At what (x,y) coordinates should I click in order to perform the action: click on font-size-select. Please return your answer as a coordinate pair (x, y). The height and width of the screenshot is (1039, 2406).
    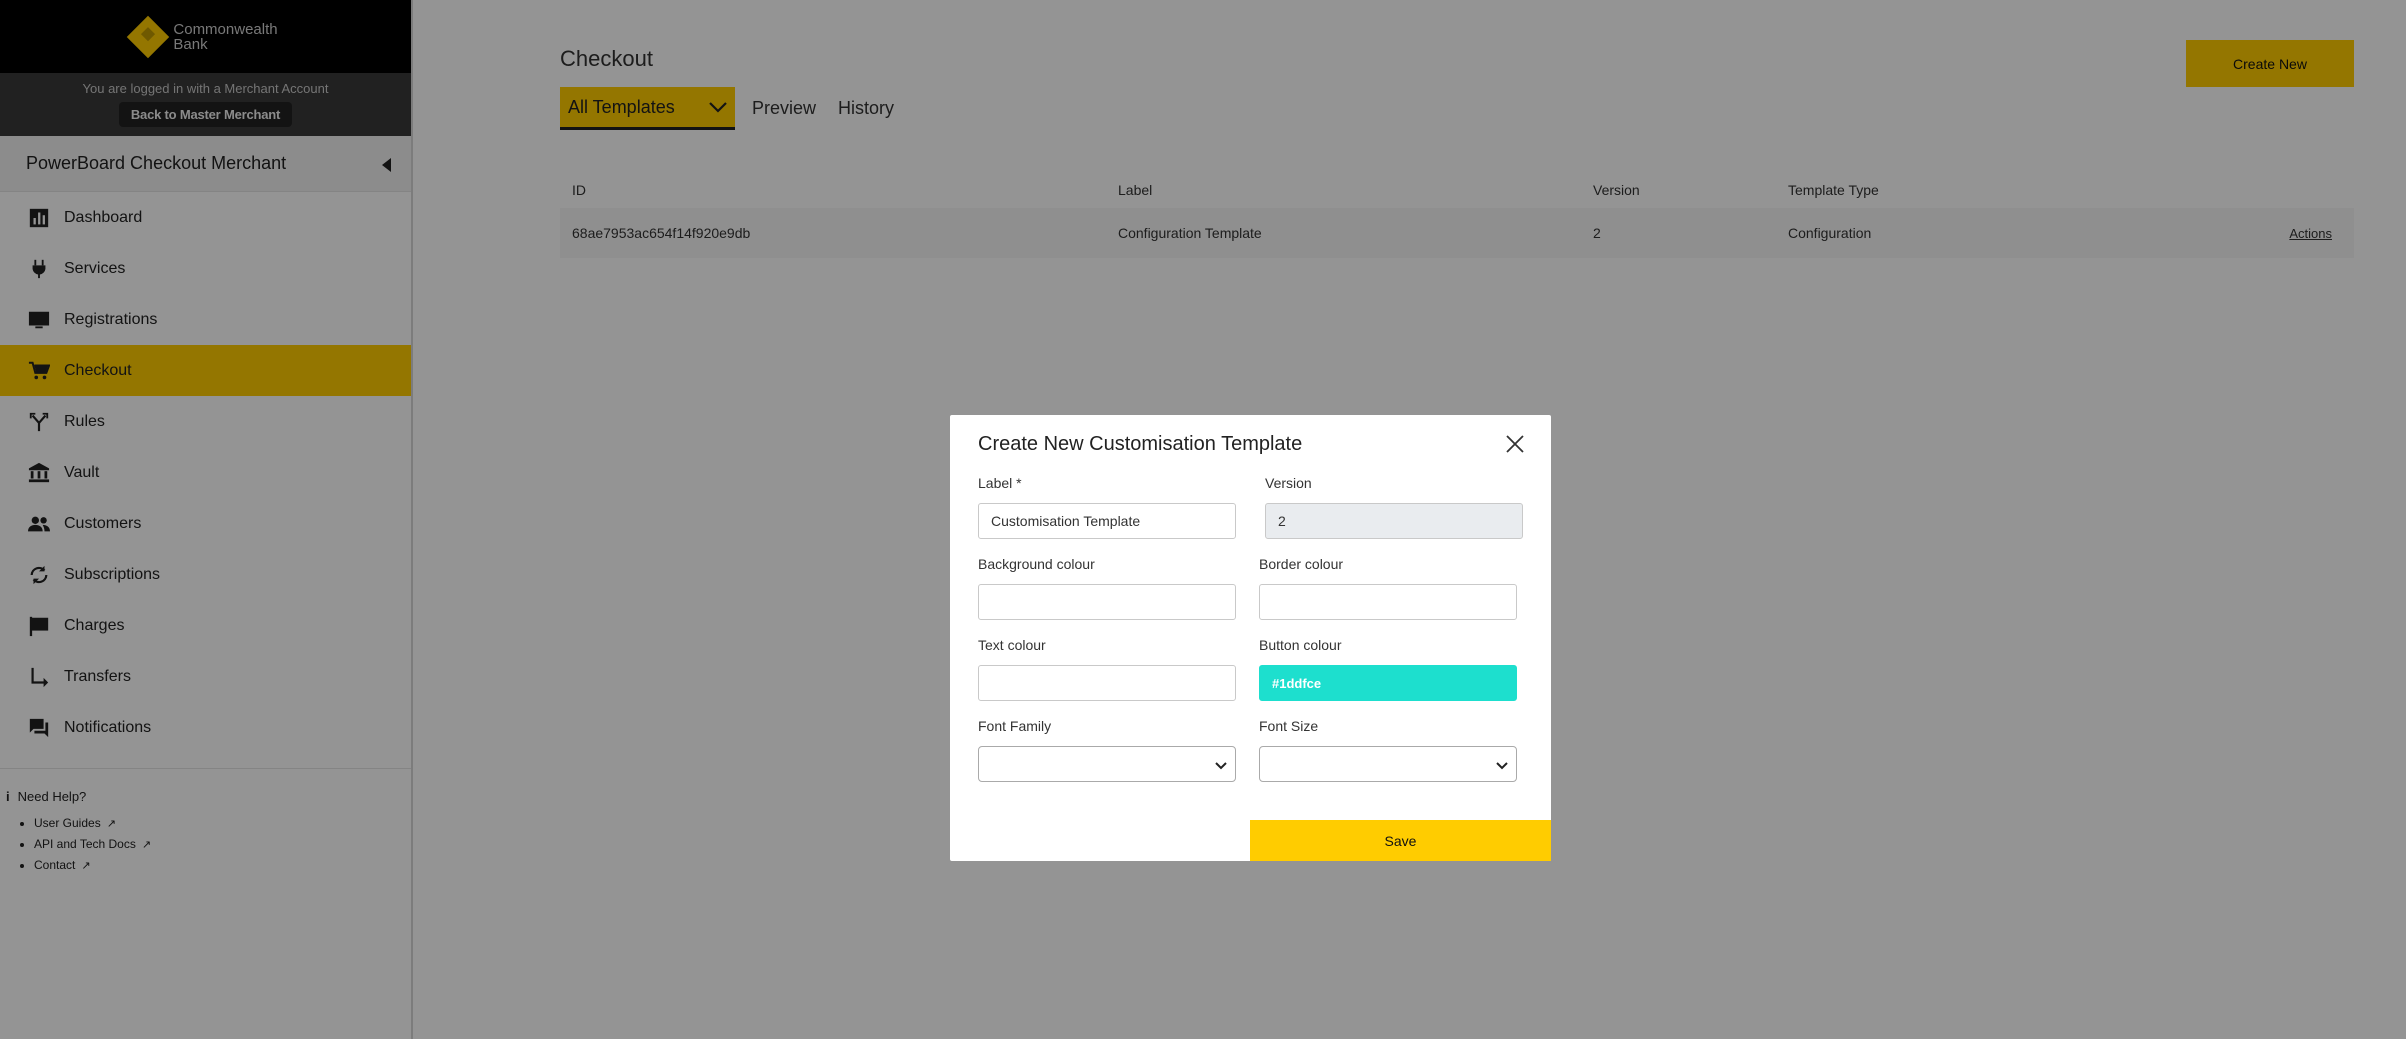
    Looking at the image, I should click on (1388, 764).